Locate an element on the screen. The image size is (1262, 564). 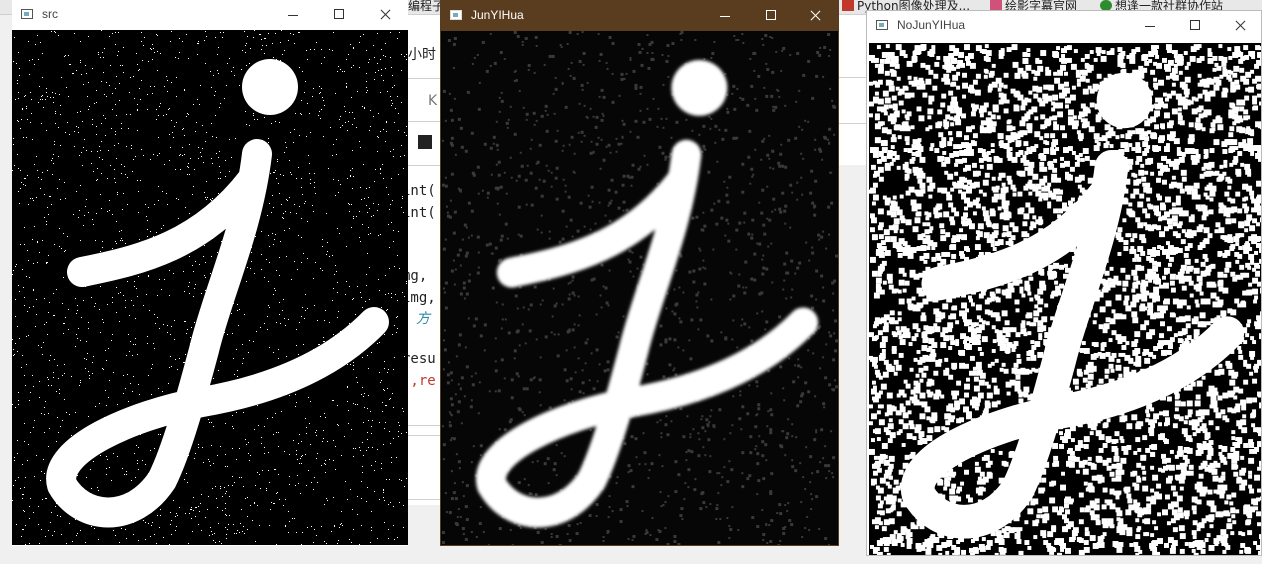
code-fragment: 方 is located at coordinates (423, 319).